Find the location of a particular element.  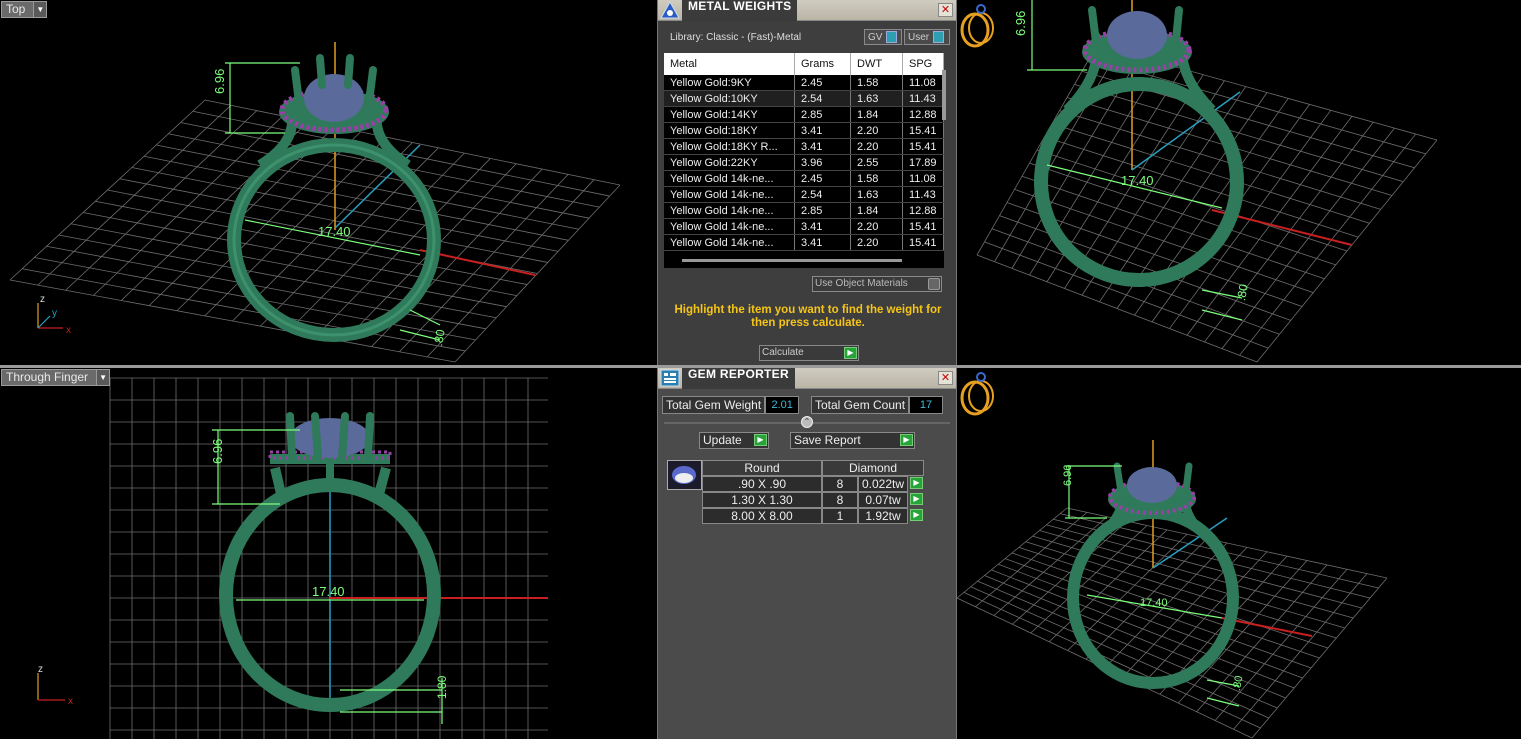

table-cell: Yellow Gold:18KY is located at coordinates (729, 130).